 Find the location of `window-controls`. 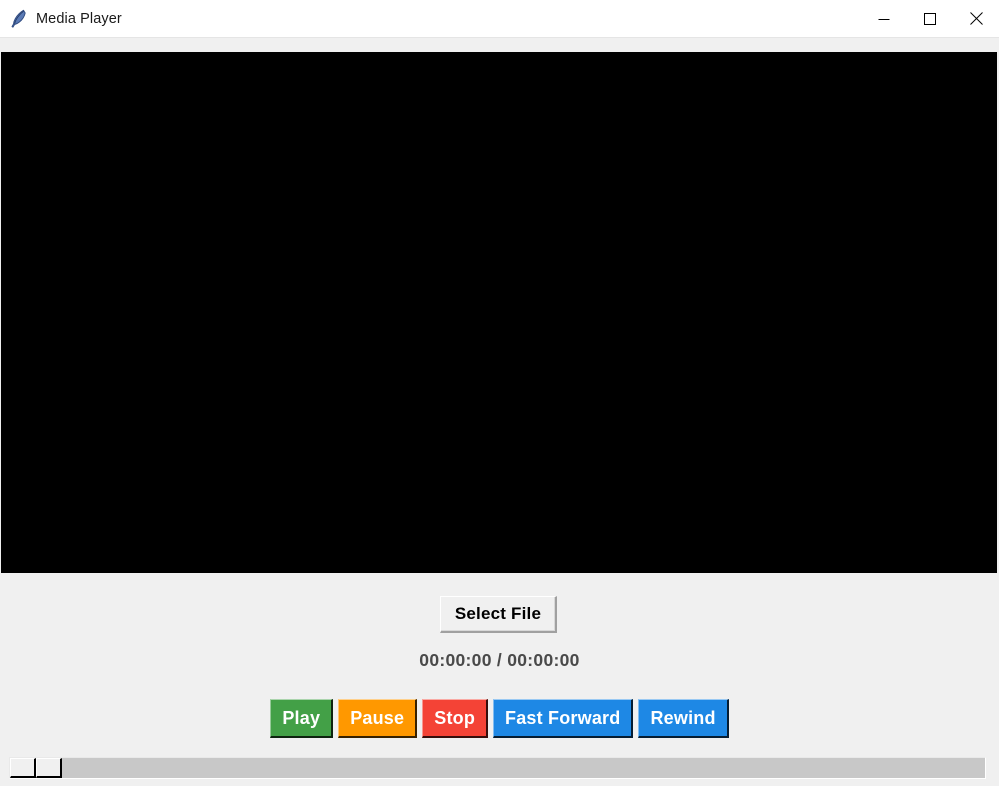

window-controls is located at coordinates (930, 18).